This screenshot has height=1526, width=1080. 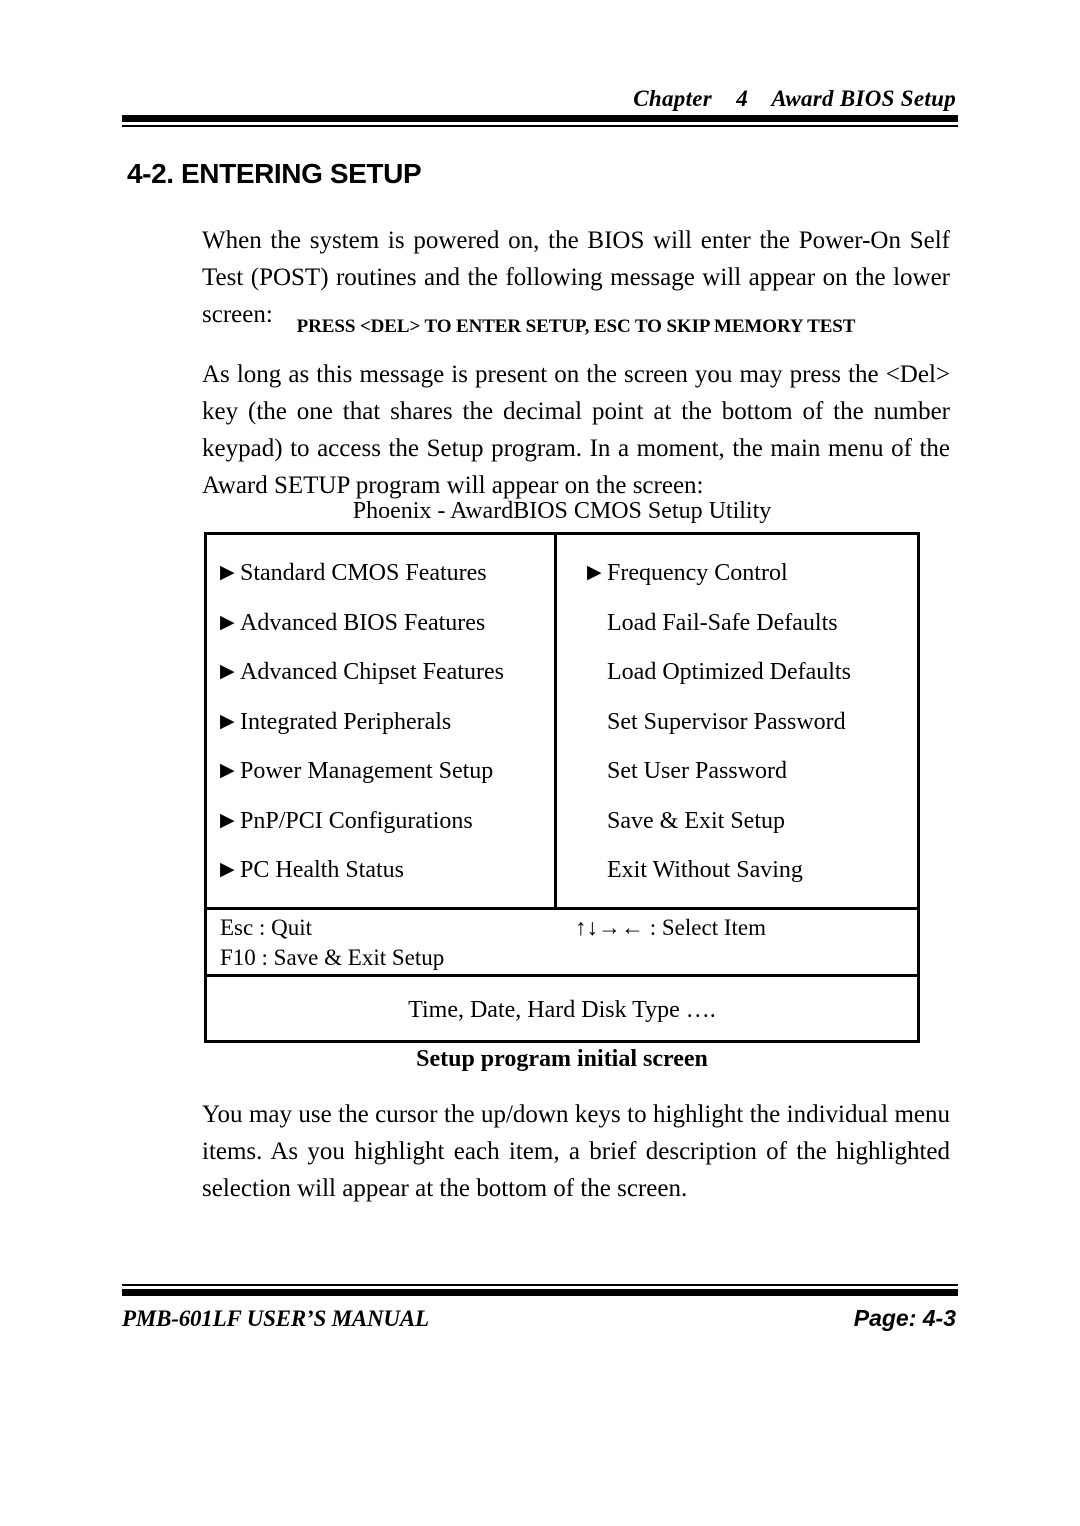 What do you see at coordinates (696, 820) in the screenshot?
I see `bios-menu-item-label: Save & Exit Setup` at bounding box center [696, 820].